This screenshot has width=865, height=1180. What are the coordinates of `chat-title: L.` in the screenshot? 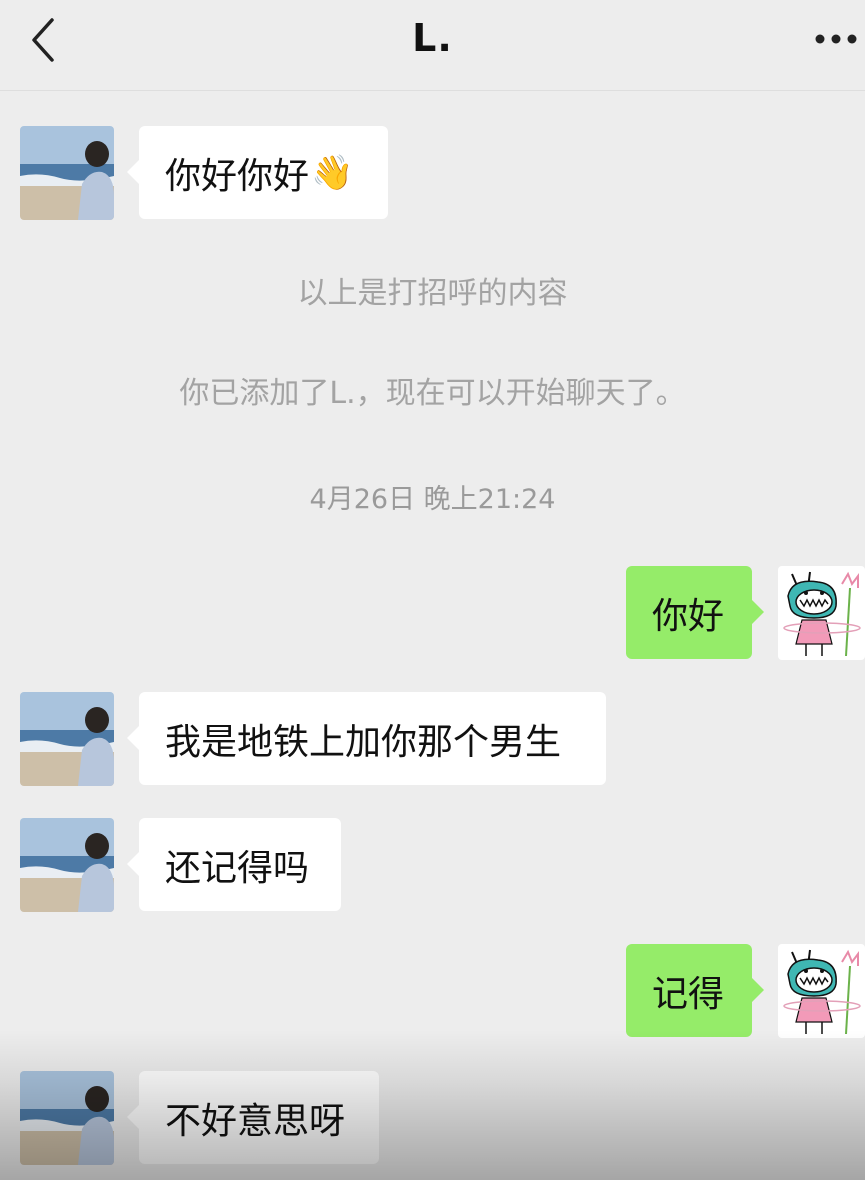 It's located at (432, 38).